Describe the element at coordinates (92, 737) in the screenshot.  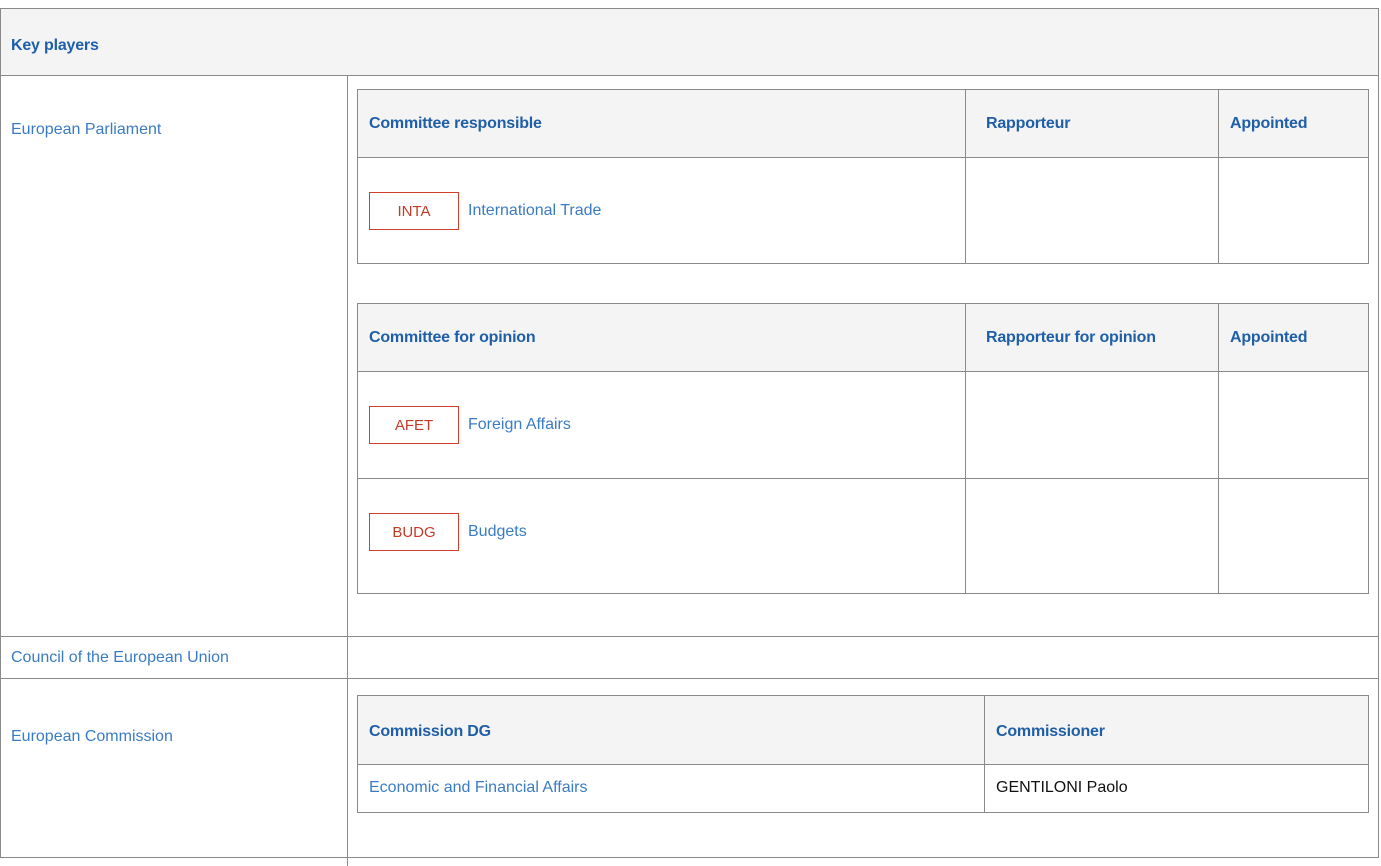
I see `european-commission-link: European Commission` at that location.